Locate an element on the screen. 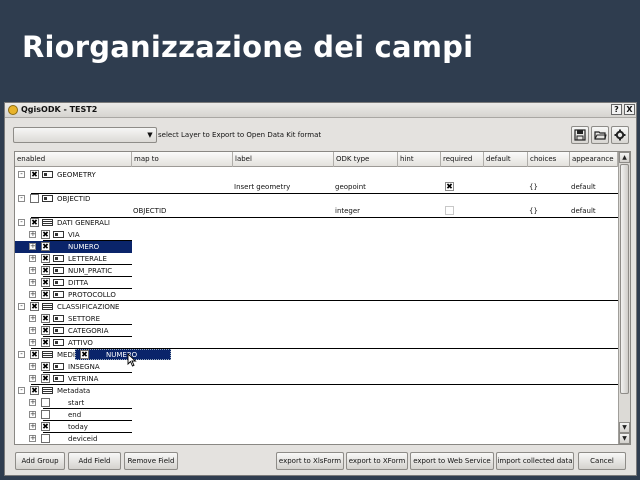 The height and width of the screenshot is (480, 640). tree-row: - ✖ DATI GENERALI is located at coordinates (316, 223).